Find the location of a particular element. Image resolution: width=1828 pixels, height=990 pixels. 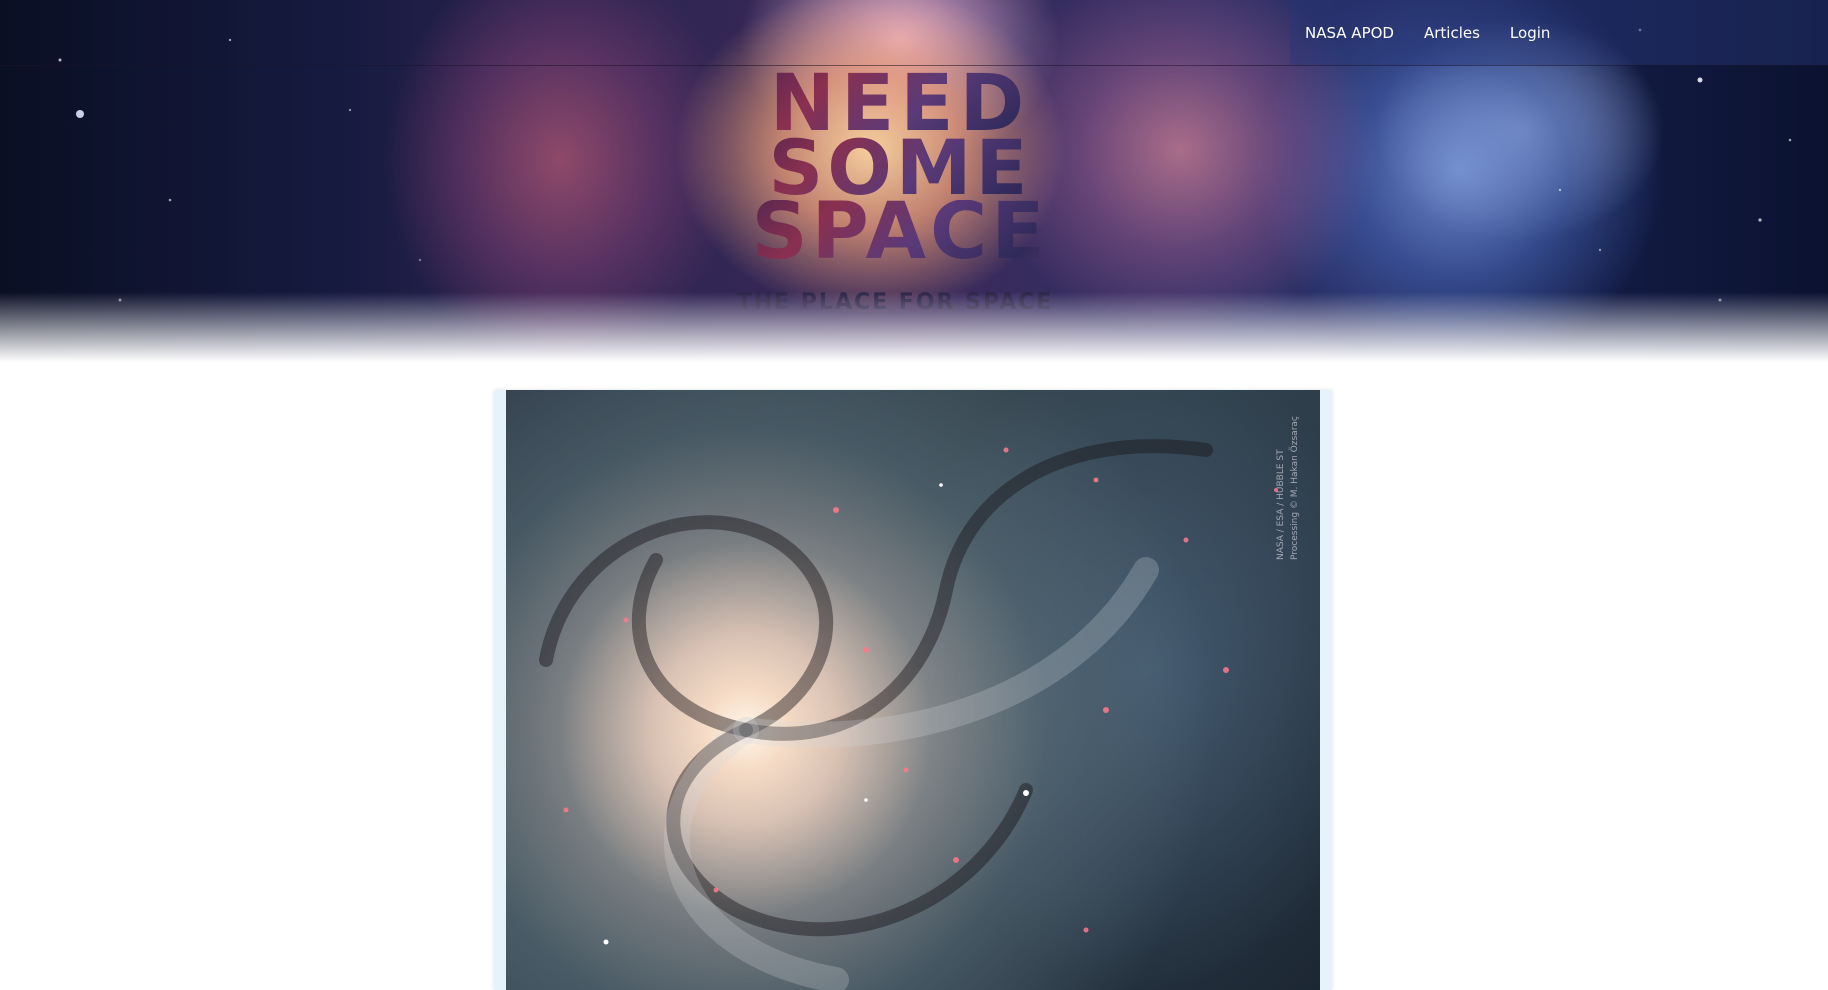

credit-line-agency: NASA / ESA / HUBBLE ST is located at coordinates (1281, 504).